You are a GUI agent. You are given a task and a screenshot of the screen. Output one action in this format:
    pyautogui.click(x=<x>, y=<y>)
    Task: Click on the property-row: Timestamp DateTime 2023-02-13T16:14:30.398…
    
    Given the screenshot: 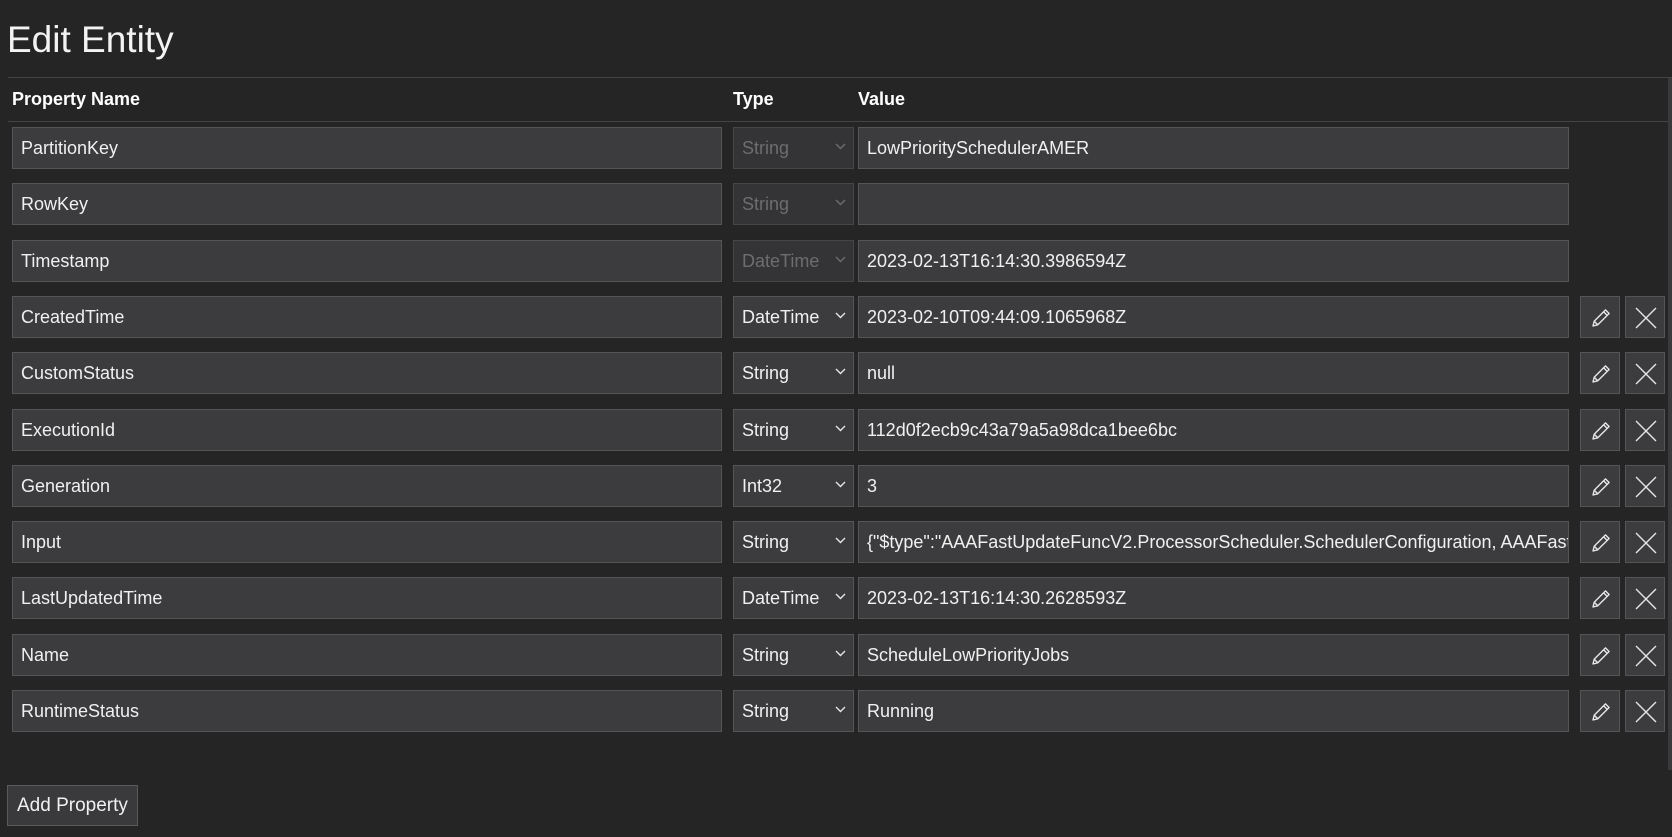 What is the action you would take?
    pyautogui.click(x=838, y=260)
    